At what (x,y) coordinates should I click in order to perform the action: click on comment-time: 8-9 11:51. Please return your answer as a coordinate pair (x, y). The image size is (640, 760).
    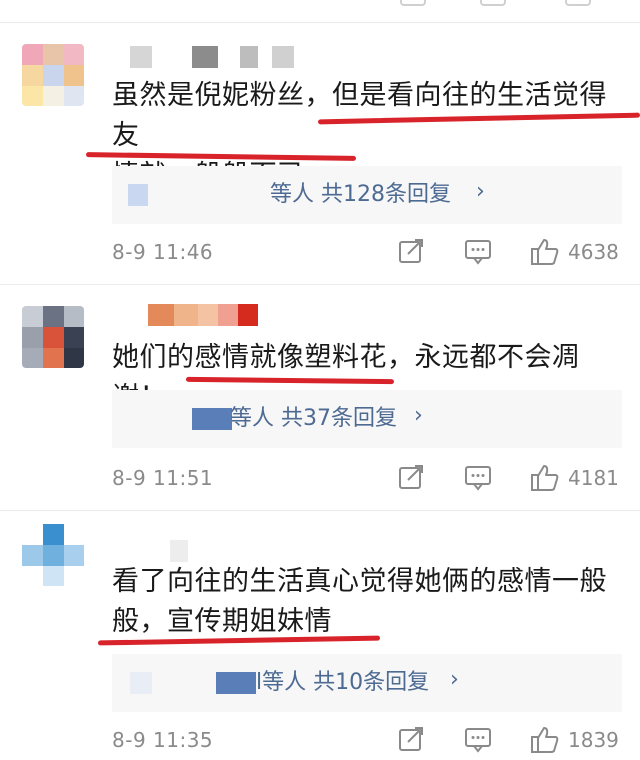
    Looking at the image, I should click on (163, 478).